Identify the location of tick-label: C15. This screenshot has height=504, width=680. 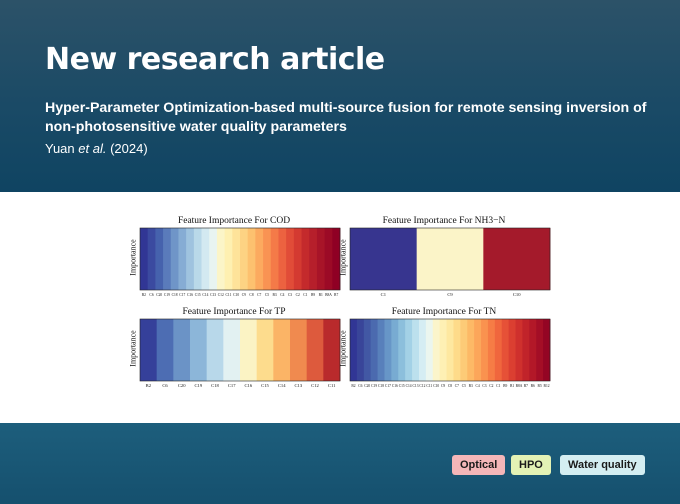
(198, 295).